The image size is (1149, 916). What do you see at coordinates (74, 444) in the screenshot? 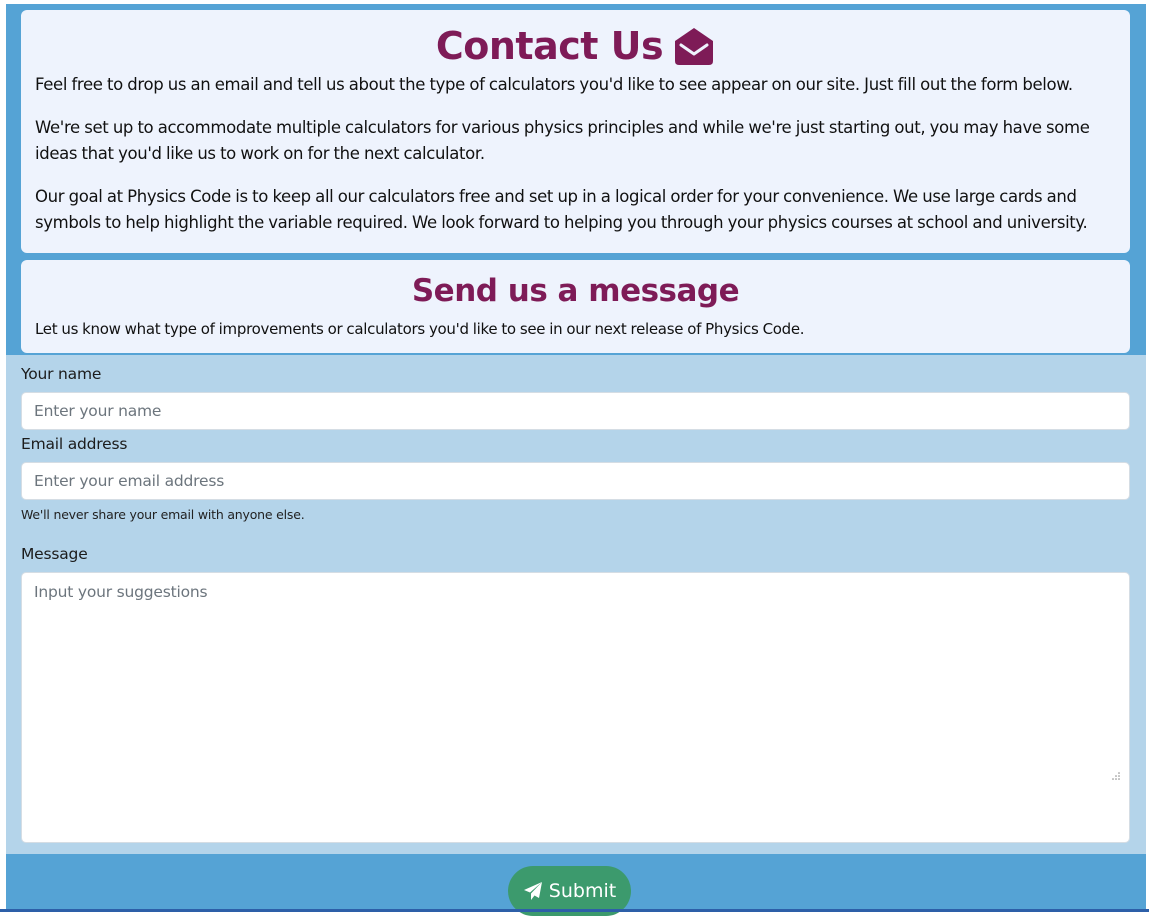
I see `email-label: Email address` at bounding box center [74, 444].